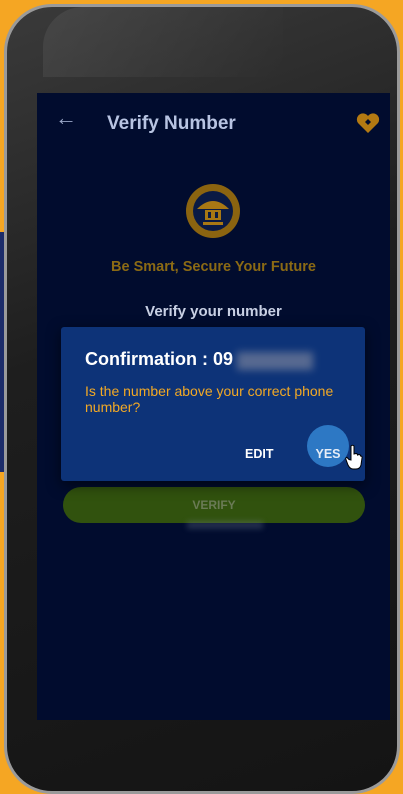 The height and width of the screenshot is (794, 403). I want to click on heart-icon, so click(368, 123).